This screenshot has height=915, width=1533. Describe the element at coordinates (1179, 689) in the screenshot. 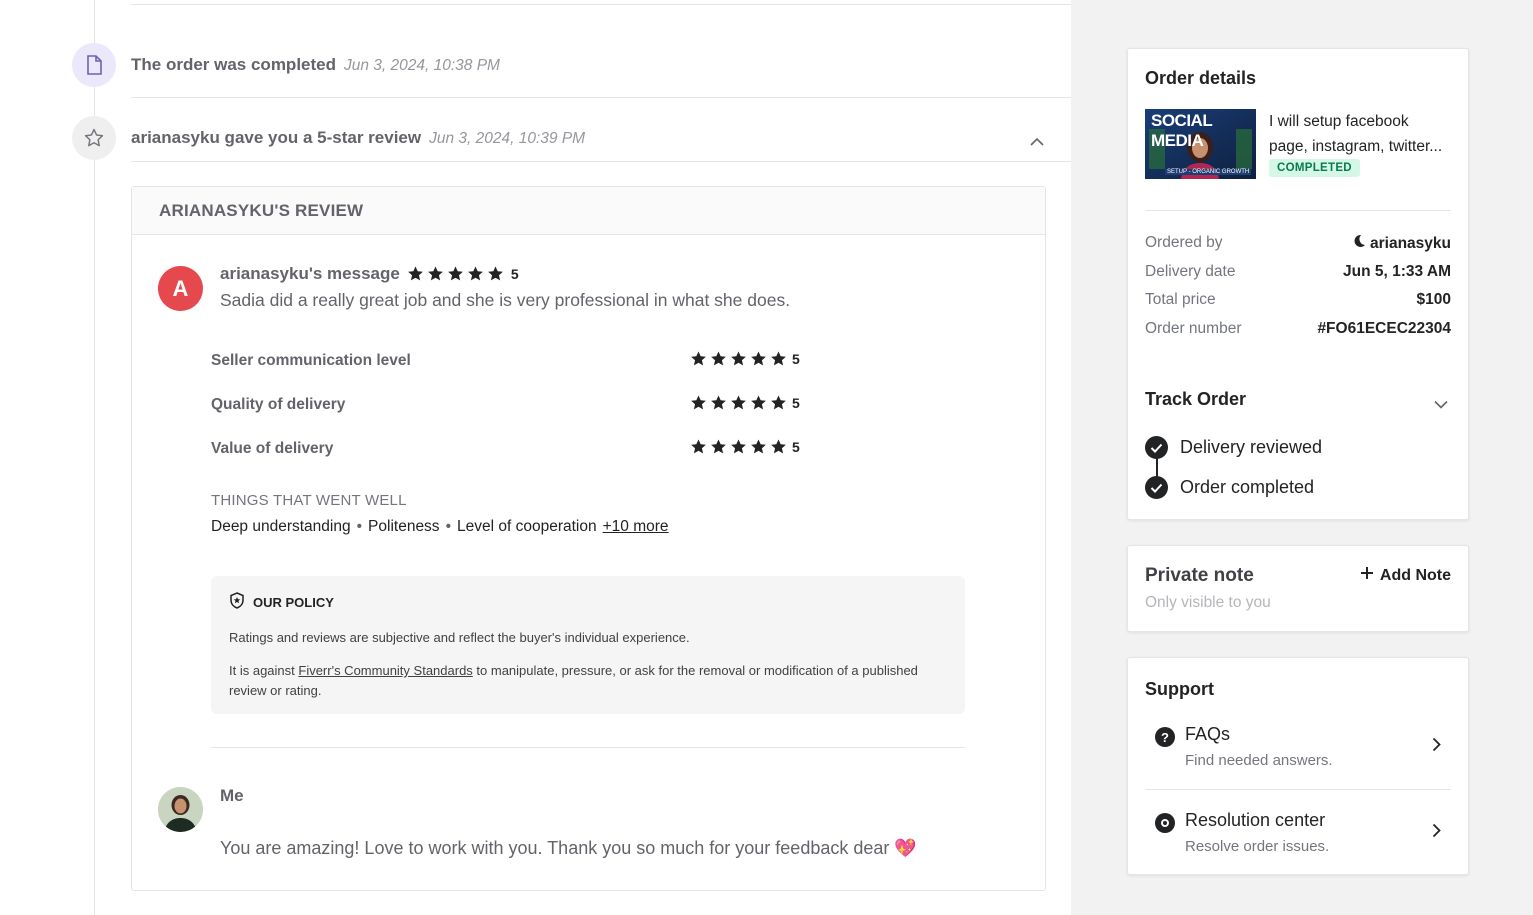

I see `support-title: Support` at that location.